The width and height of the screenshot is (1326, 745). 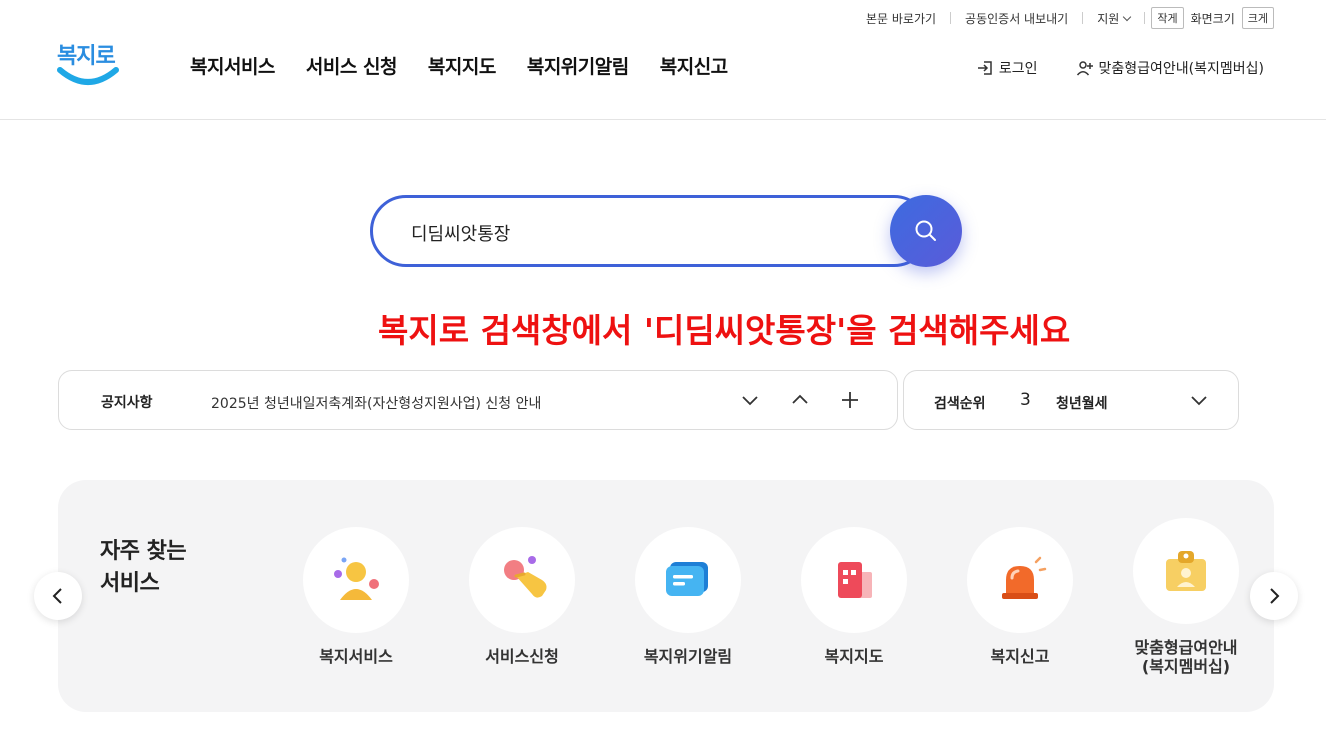 What do you see at coordinates (724, 330) in the screenshot?
I see `instruction-text: 복지로 검색창에서 '디딤씨앗통장'을 검색해주세요` at bounding box center [724, 330].